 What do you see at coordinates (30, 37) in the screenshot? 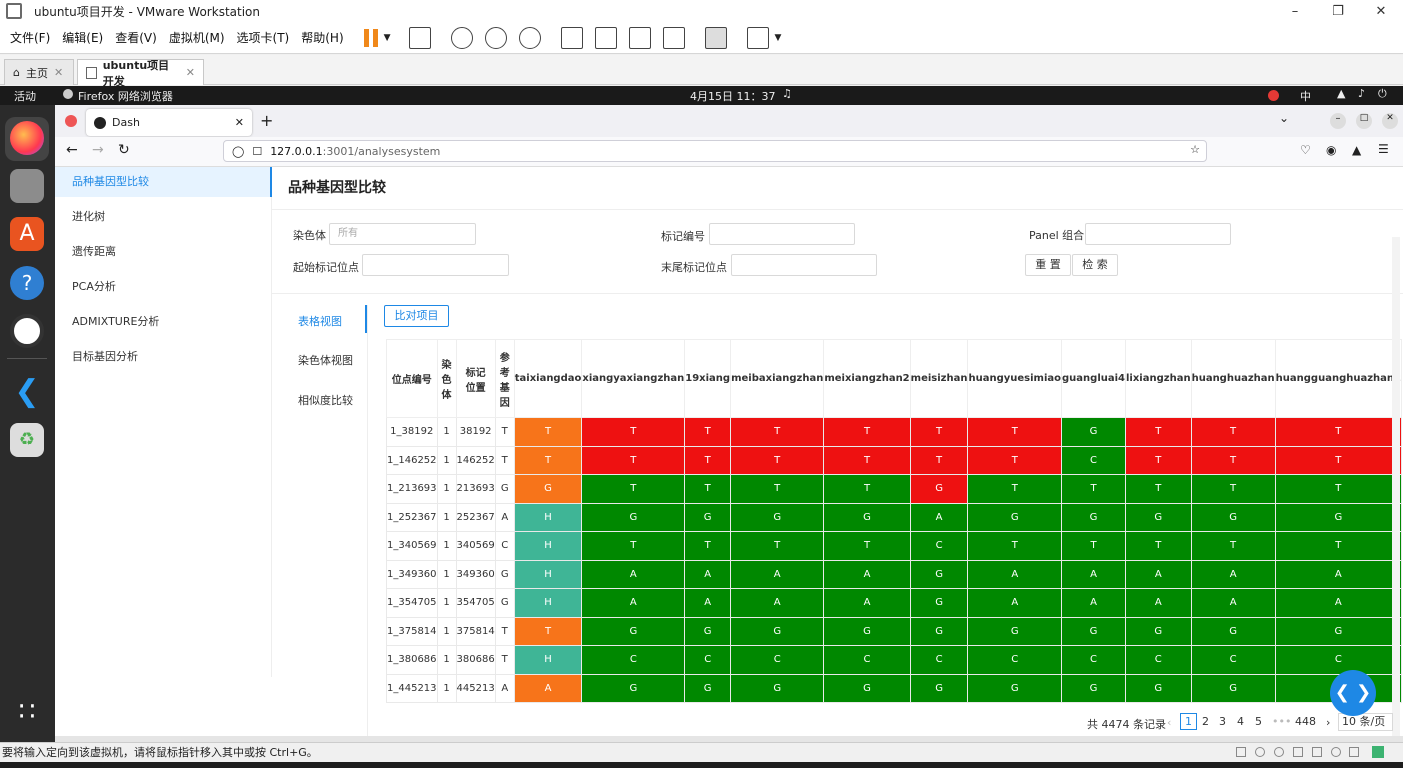
I see `menu-file: 文件(F)` at bounding box center [30, 37].